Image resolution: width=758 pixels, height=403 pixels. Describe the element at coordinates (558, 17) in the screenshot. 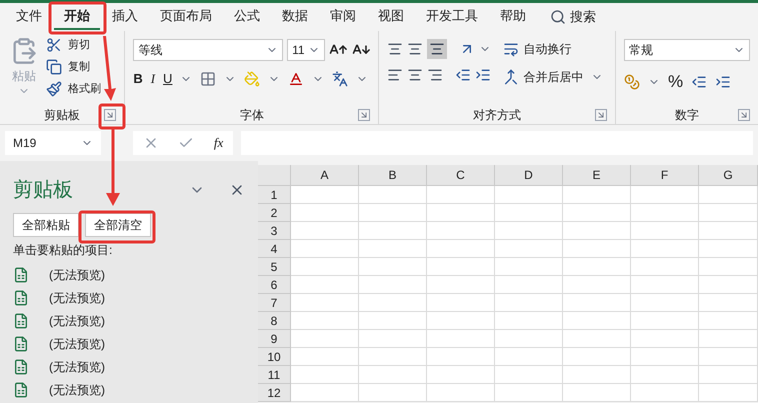

I see `search-icon` at that location.